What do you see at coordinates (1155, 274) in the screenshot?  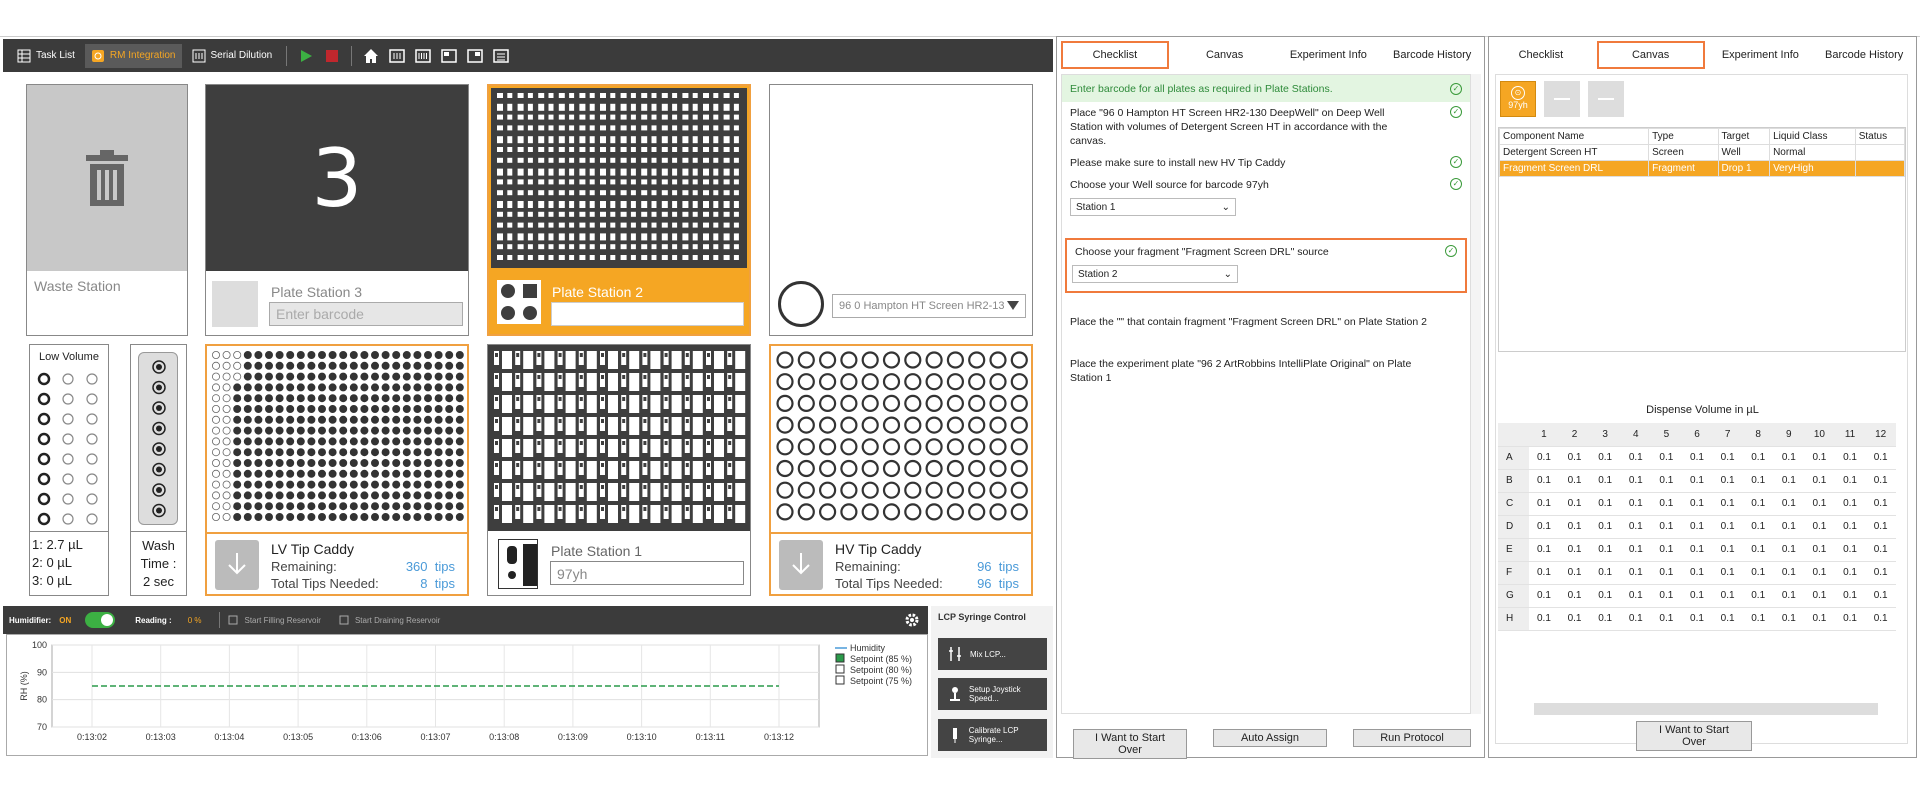 I see `fragment-source-select: Station 2 ⌄` at bounding box center [1155, 274].